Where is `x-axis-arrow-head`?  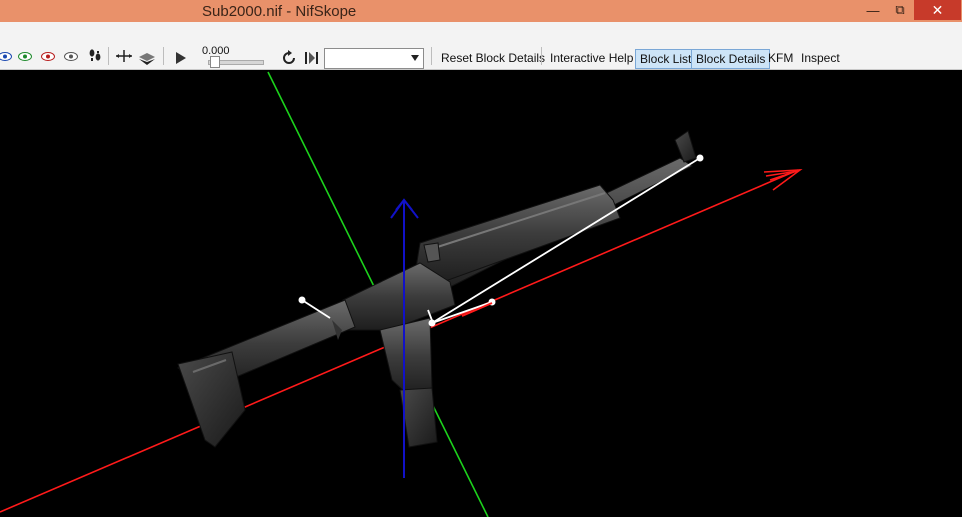 x-axis-arrow-head is located at coordinates (783, 180).